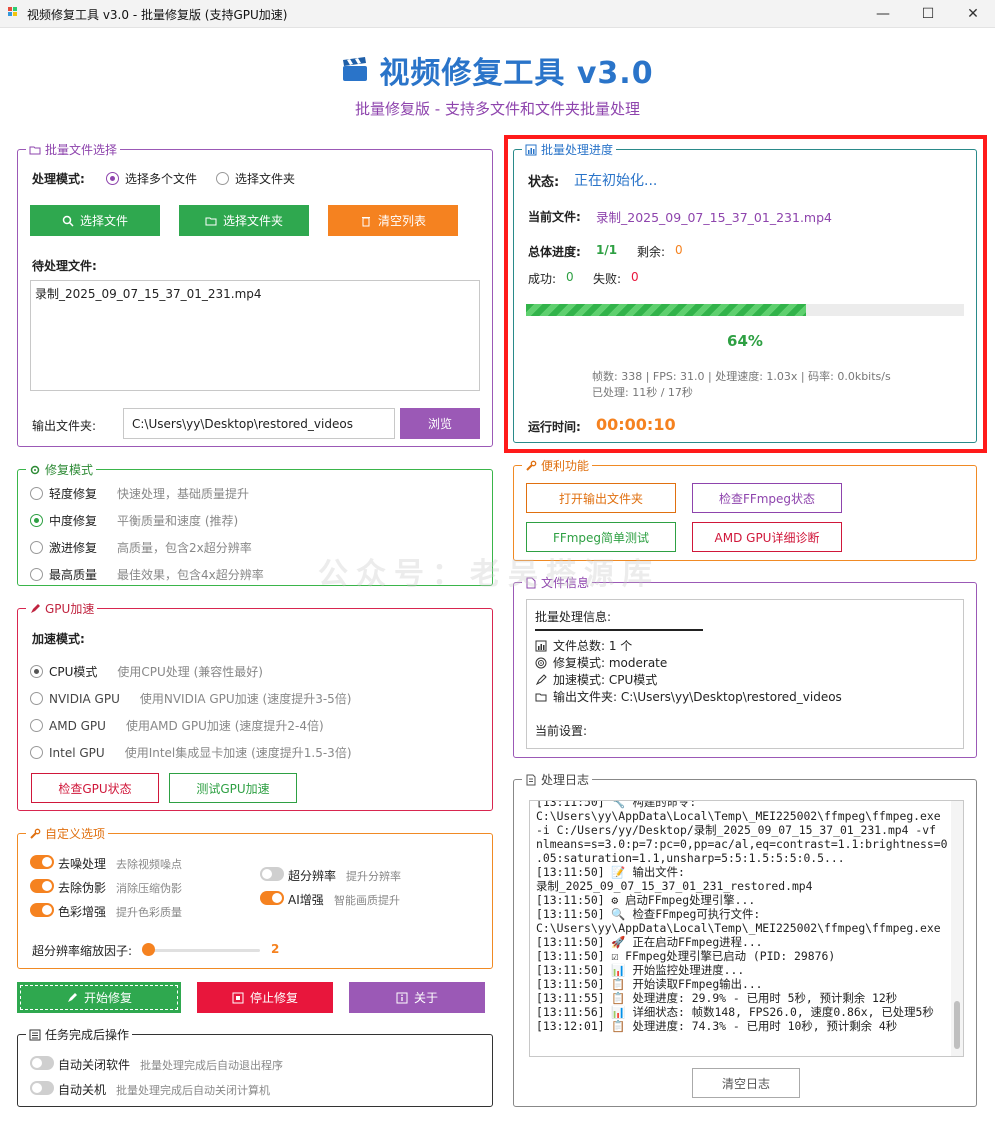 The image size is (995, 1128). What do you see at coordinates (191, 752) in the screenshot?
I see `radio-intel-gpu: Intel GPU 使用Intel集成显卡加速 (速度提升1.5-3倍)` at bounding box center [191, 752].